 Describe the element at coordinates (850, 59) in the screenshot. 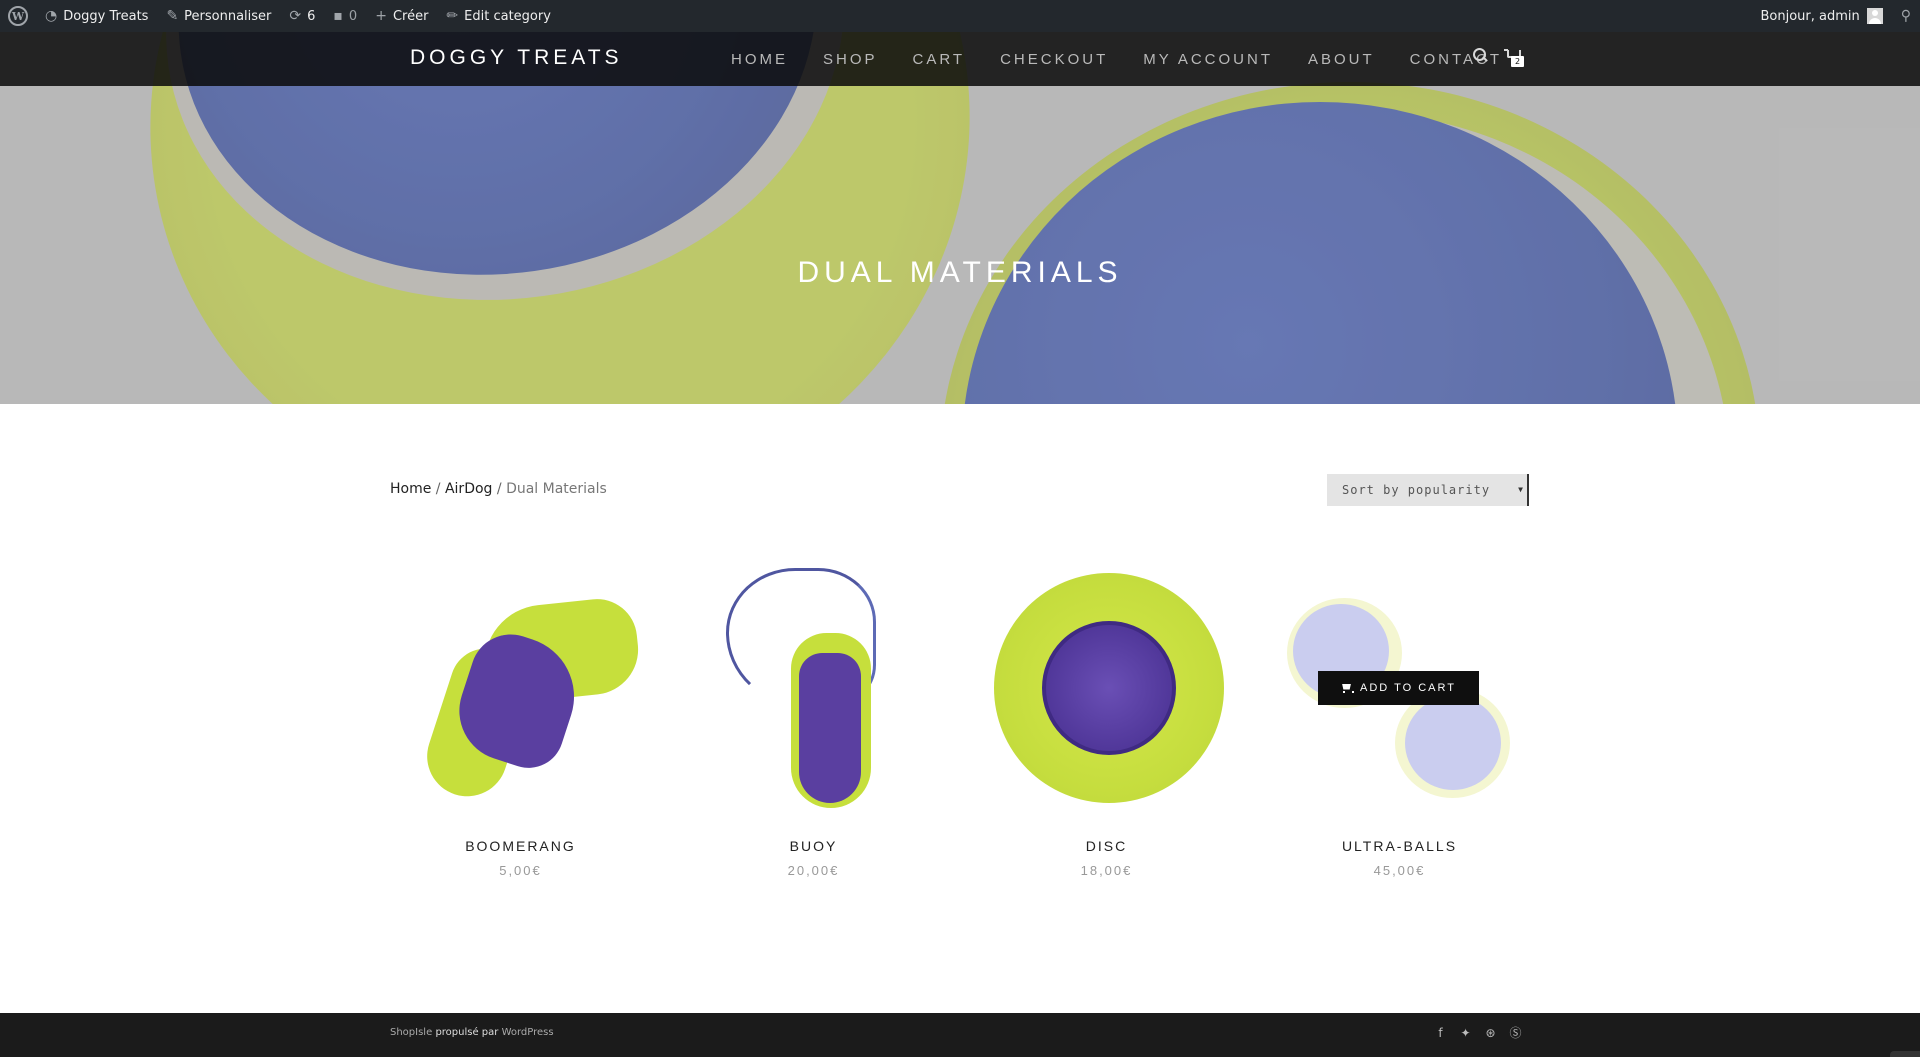

I see `nav-shop: SHOP` at that location.